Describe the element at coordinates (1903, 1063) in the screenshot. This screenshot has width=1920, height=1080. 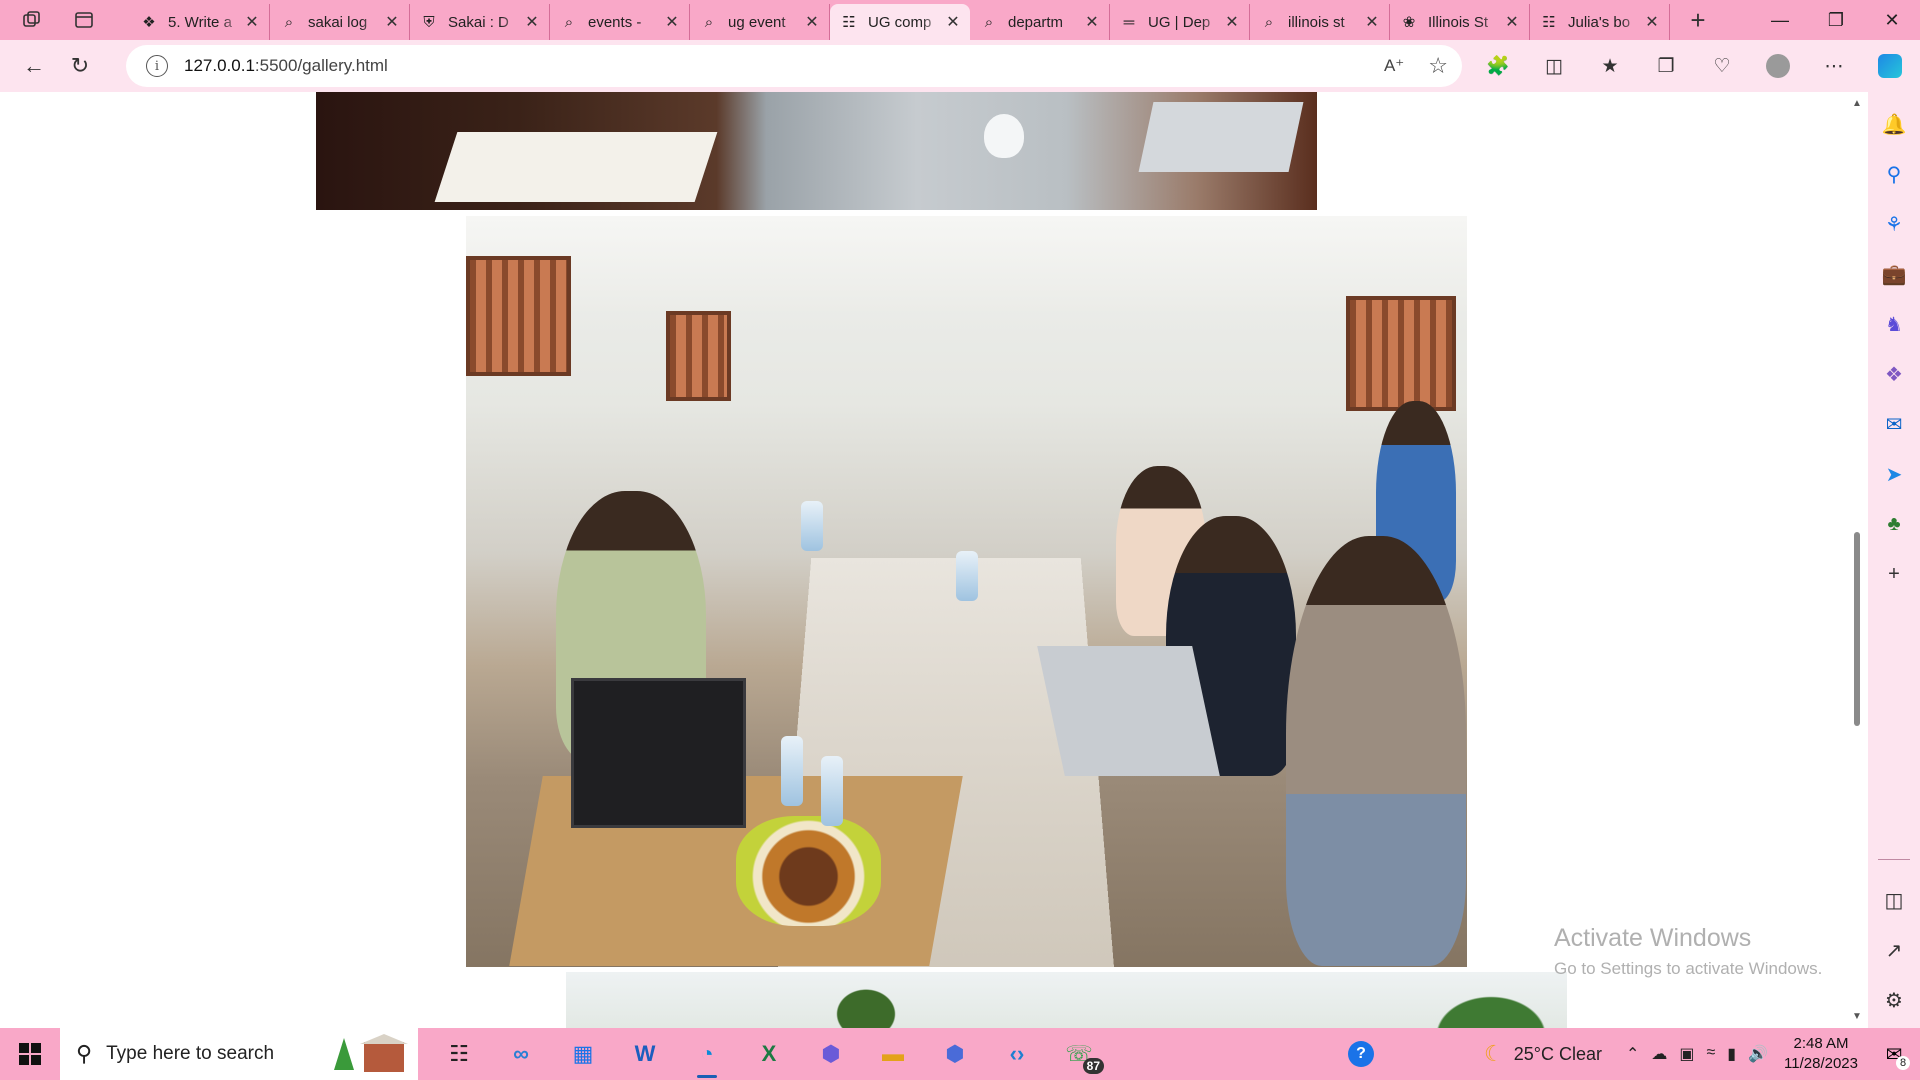
I see `notification-count-badge: 8` at that location.